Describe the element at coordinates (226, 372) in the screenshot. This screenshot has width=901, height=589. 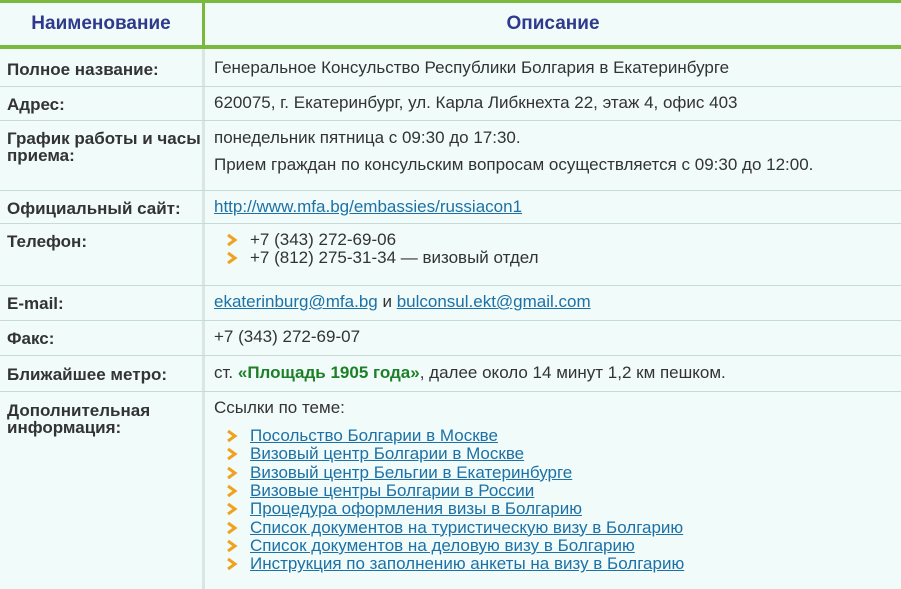
I see `metro-prefix: ст.` at that location.